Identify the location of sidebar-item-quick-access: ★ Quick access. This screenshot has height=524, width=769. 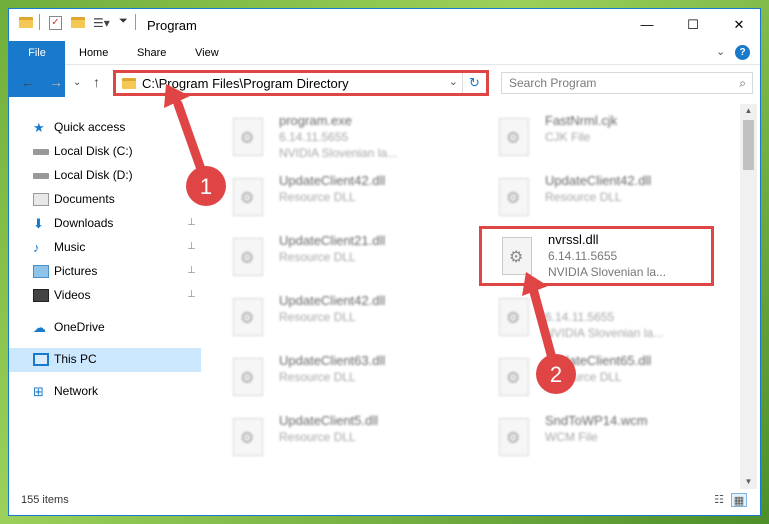
(105, 128).